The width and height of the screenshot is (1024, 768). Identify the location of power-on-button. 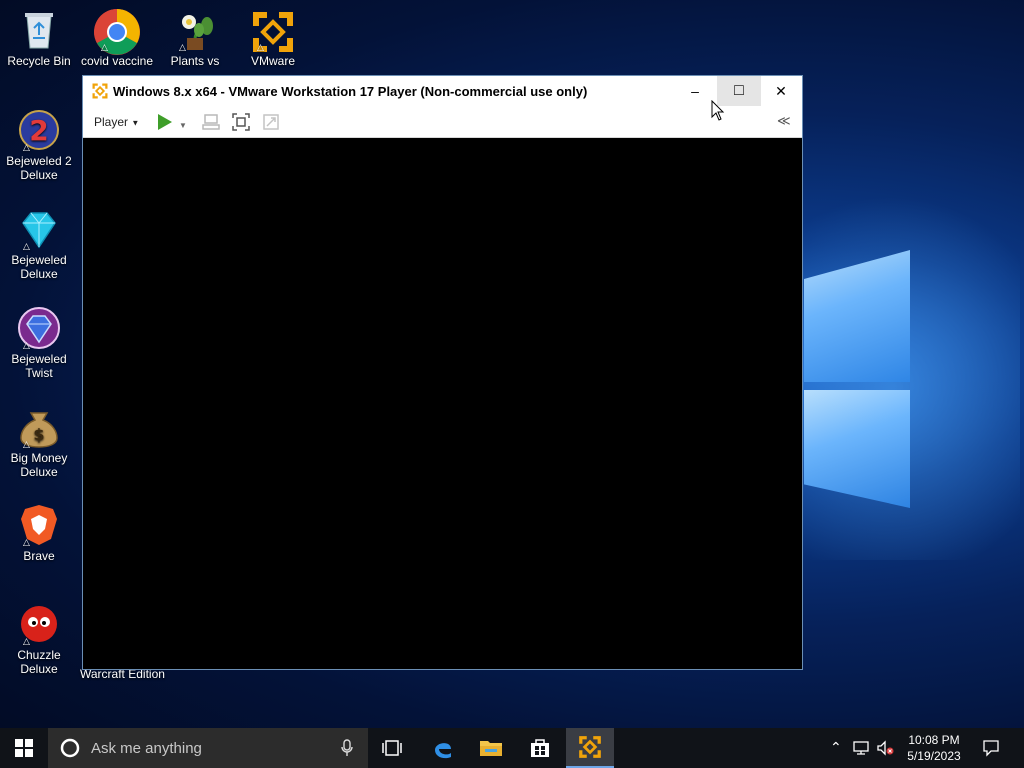
(165, 122).